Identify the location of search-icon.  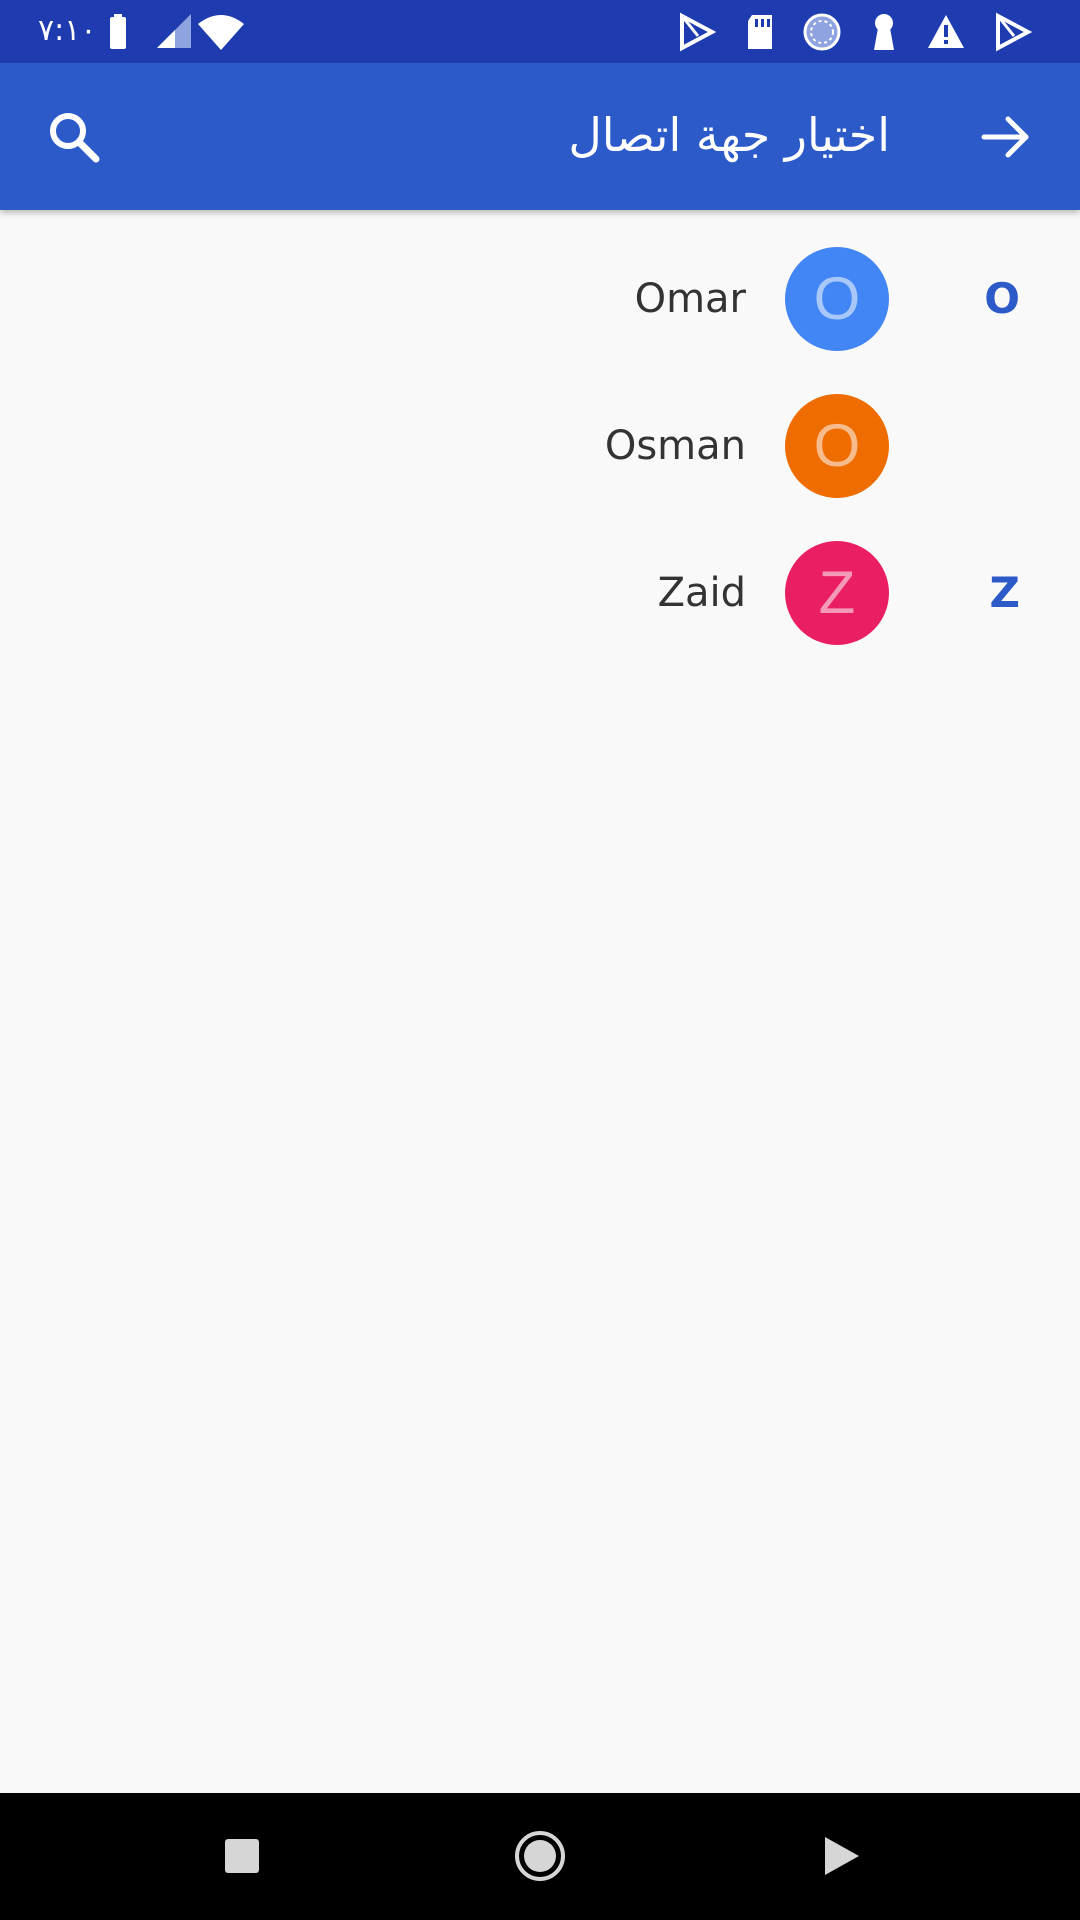
(74, 137).